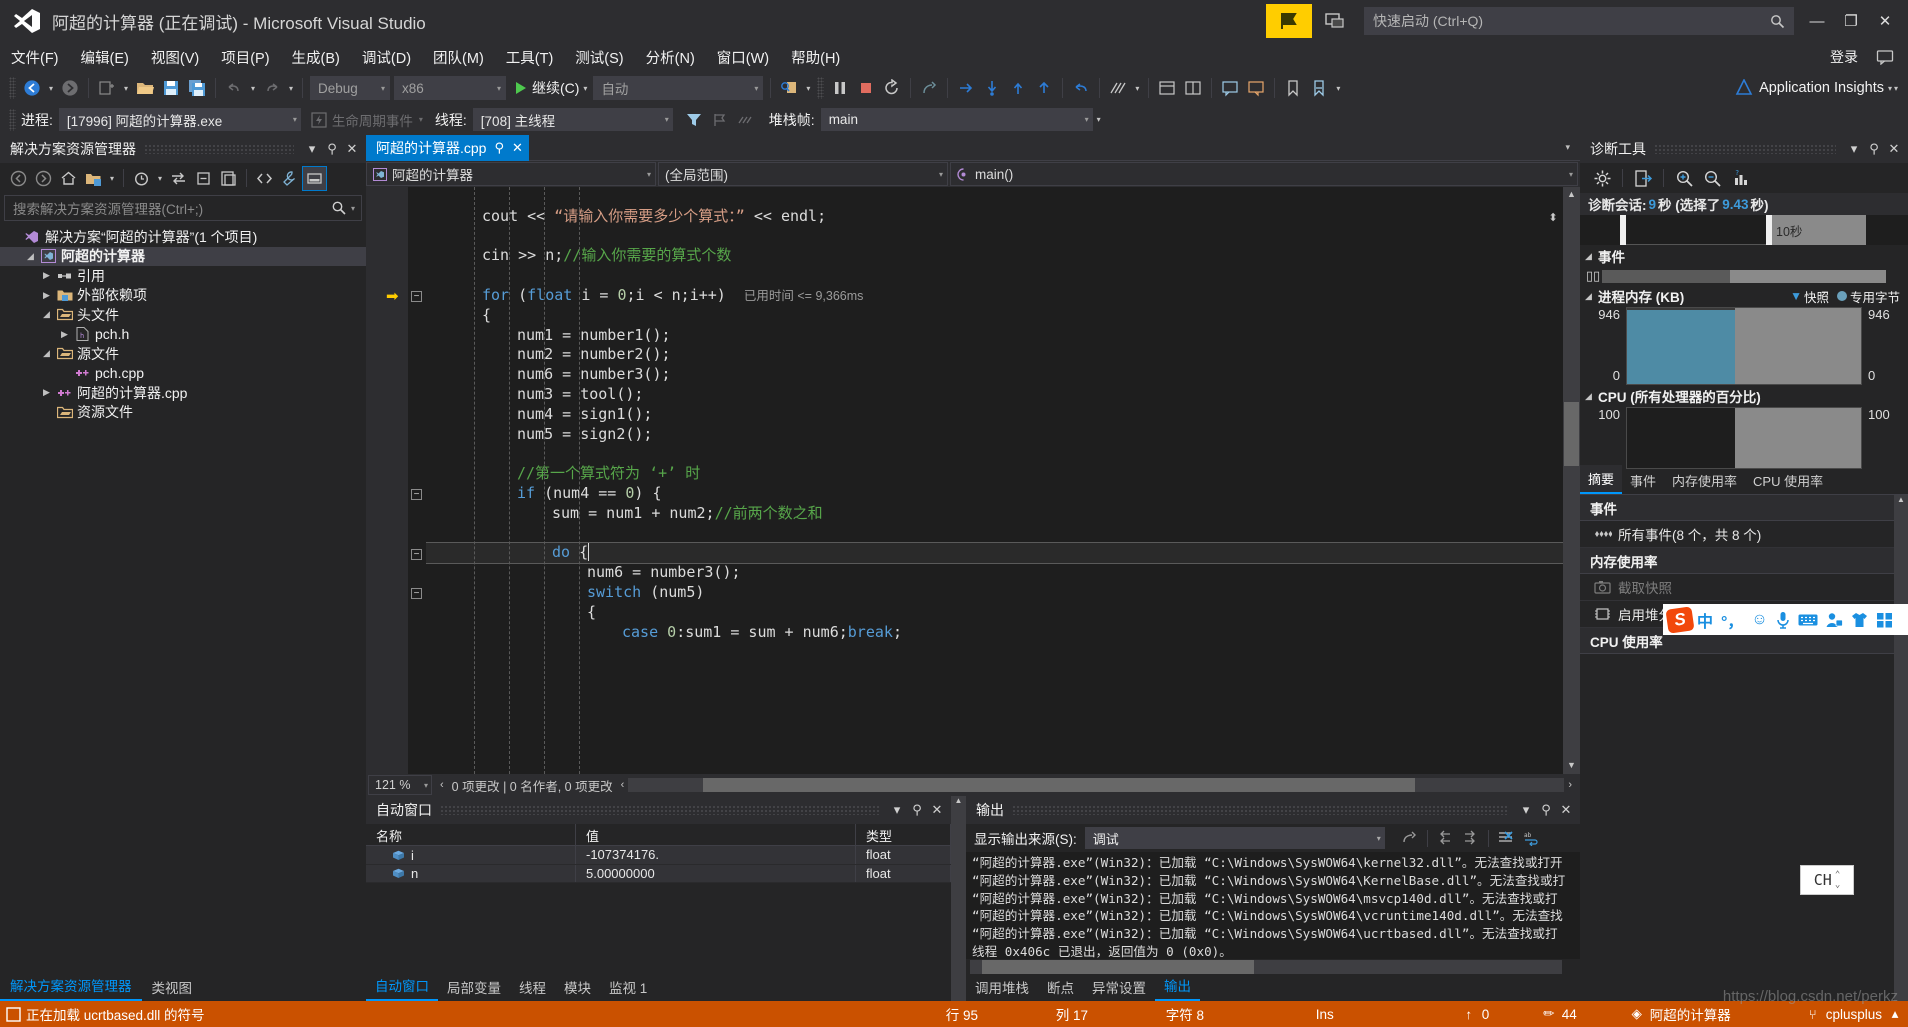 This screenshot has height=1027, width=1908. What do you see at coordinates (530, 57) in the screenshot?
I see `menu-tools: 工具(T)` at bounding box center [530, 57].